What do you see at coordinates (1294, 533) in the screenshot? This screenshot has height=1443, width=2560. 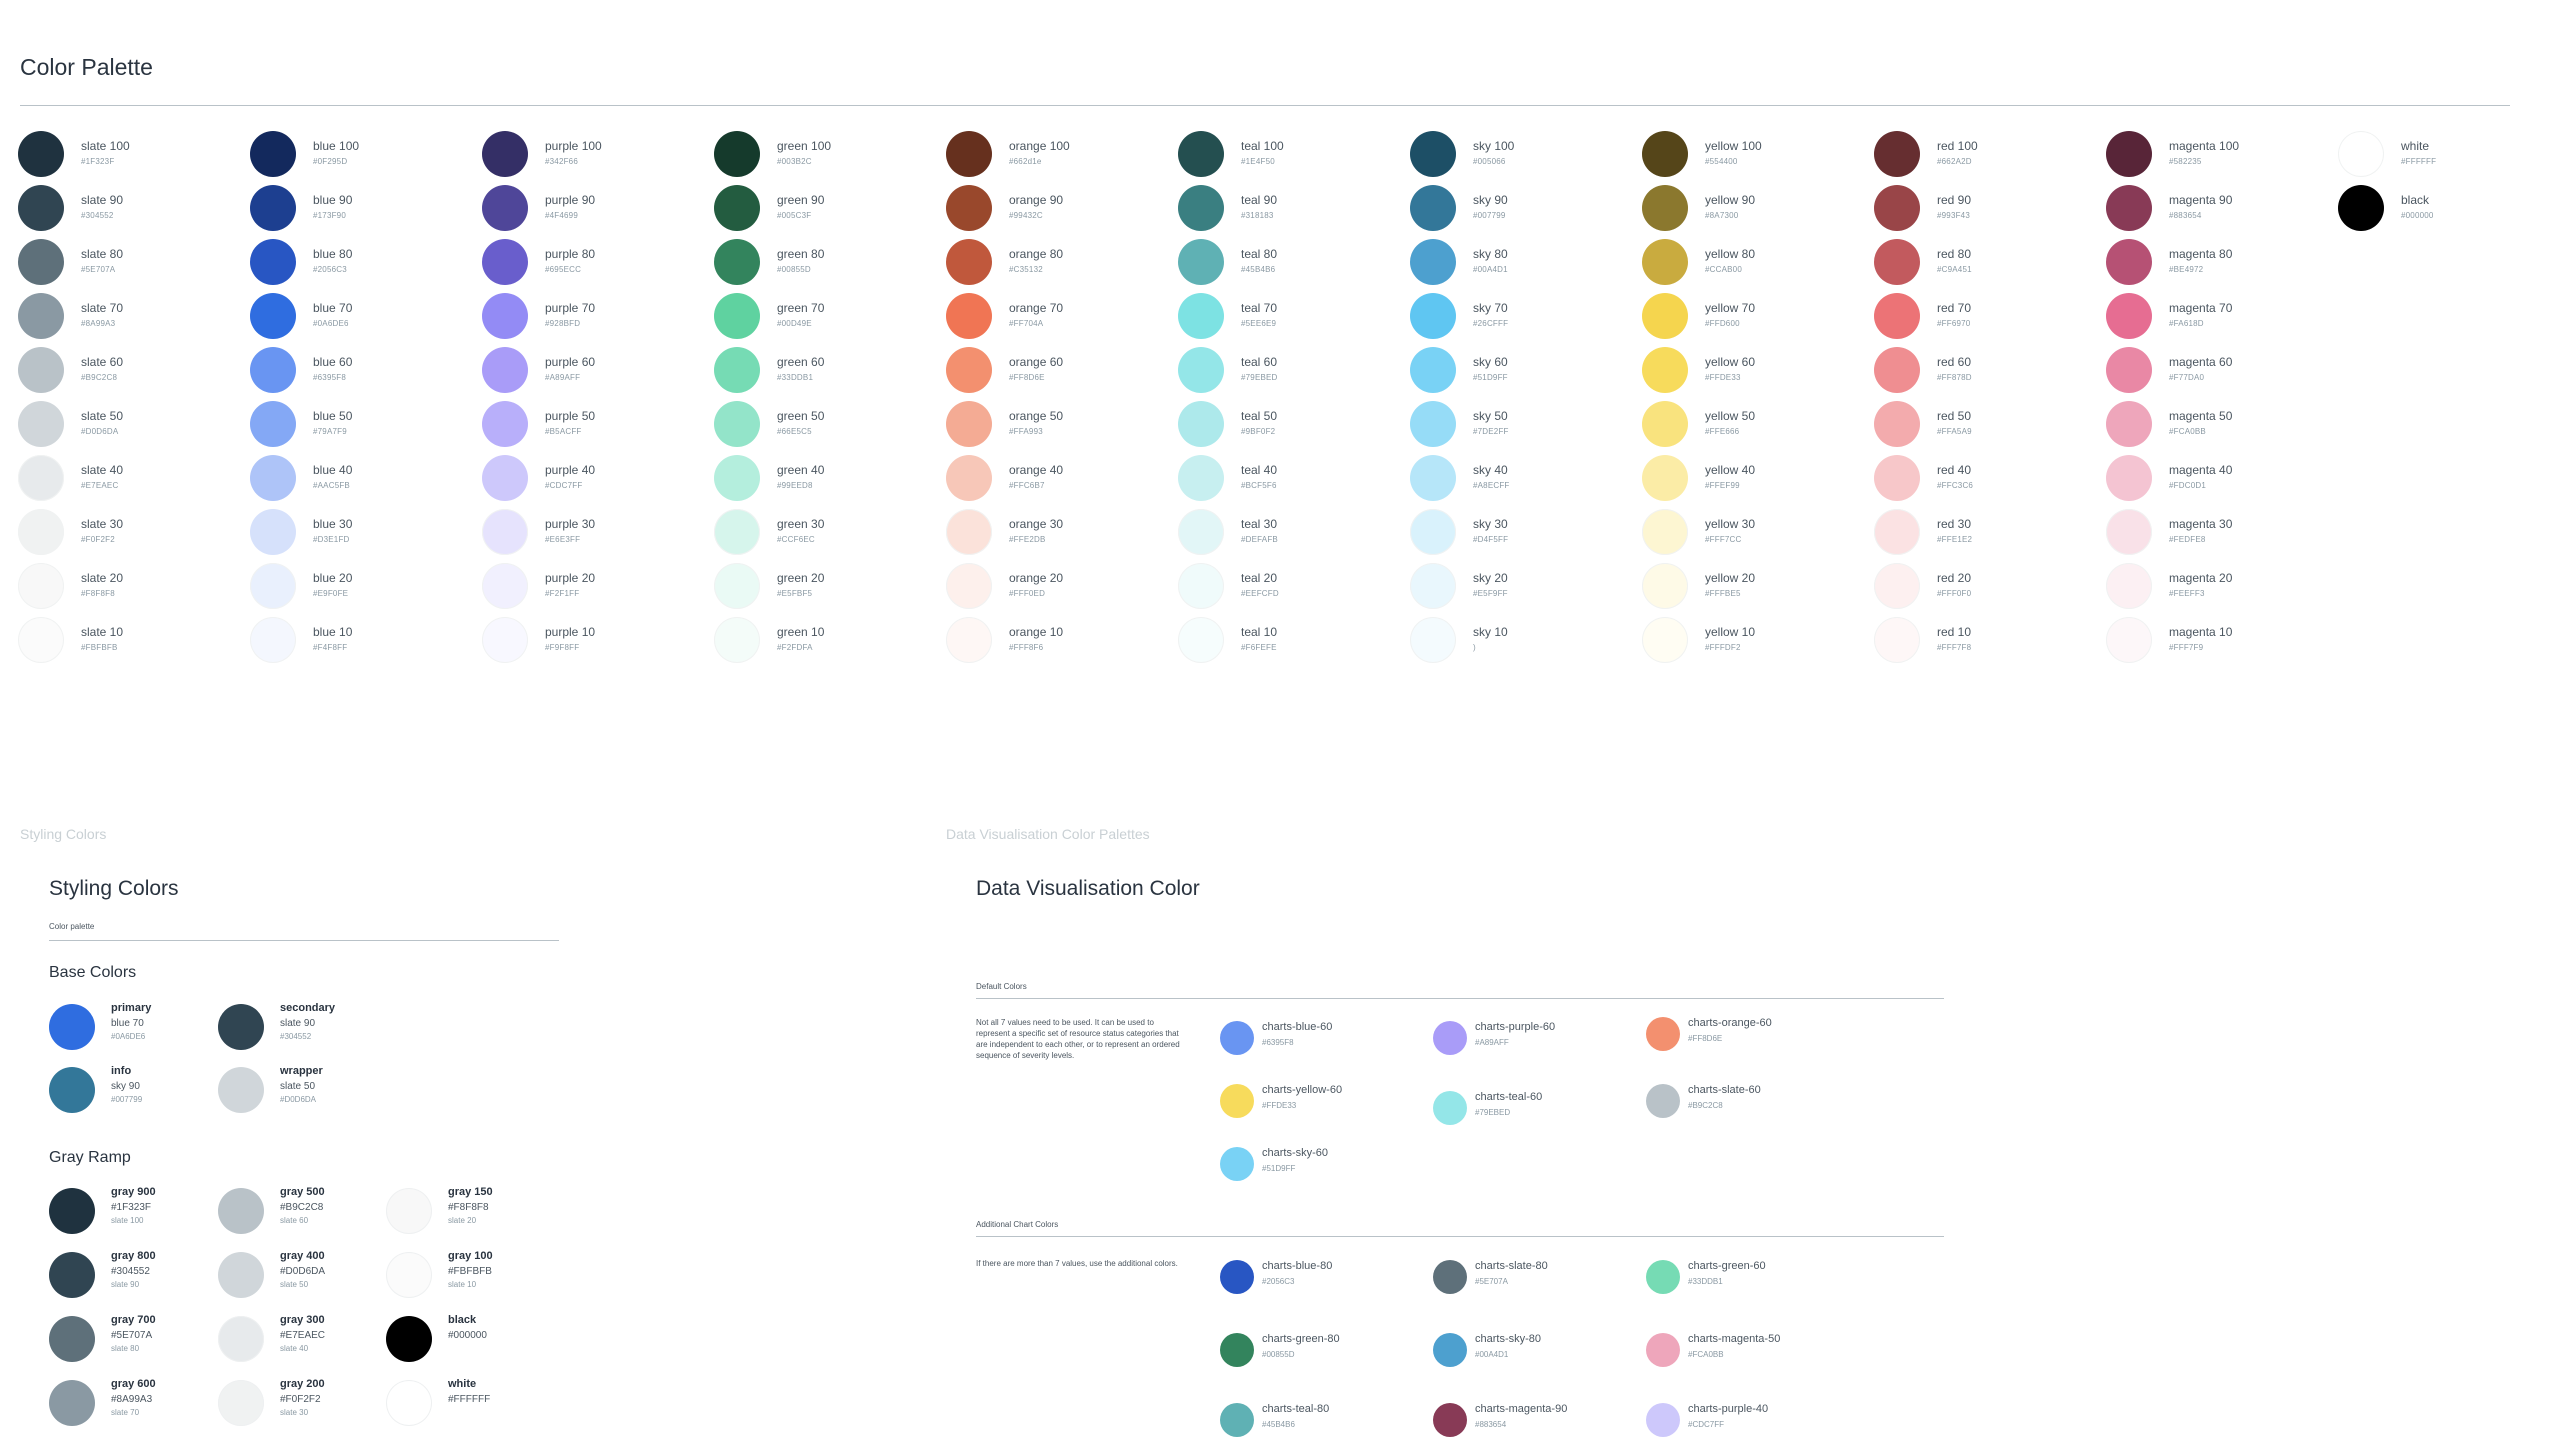 I see `color-swatch: teal 30 #DEFAFB` at bounding box center [1294, 533].